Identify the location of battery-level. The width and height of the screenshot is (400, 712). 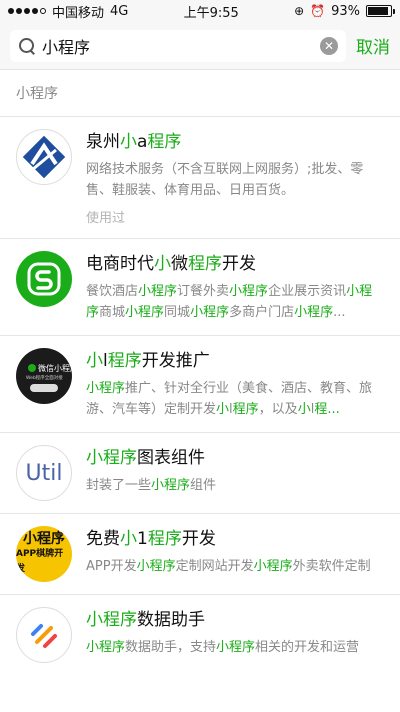
(378, 11).